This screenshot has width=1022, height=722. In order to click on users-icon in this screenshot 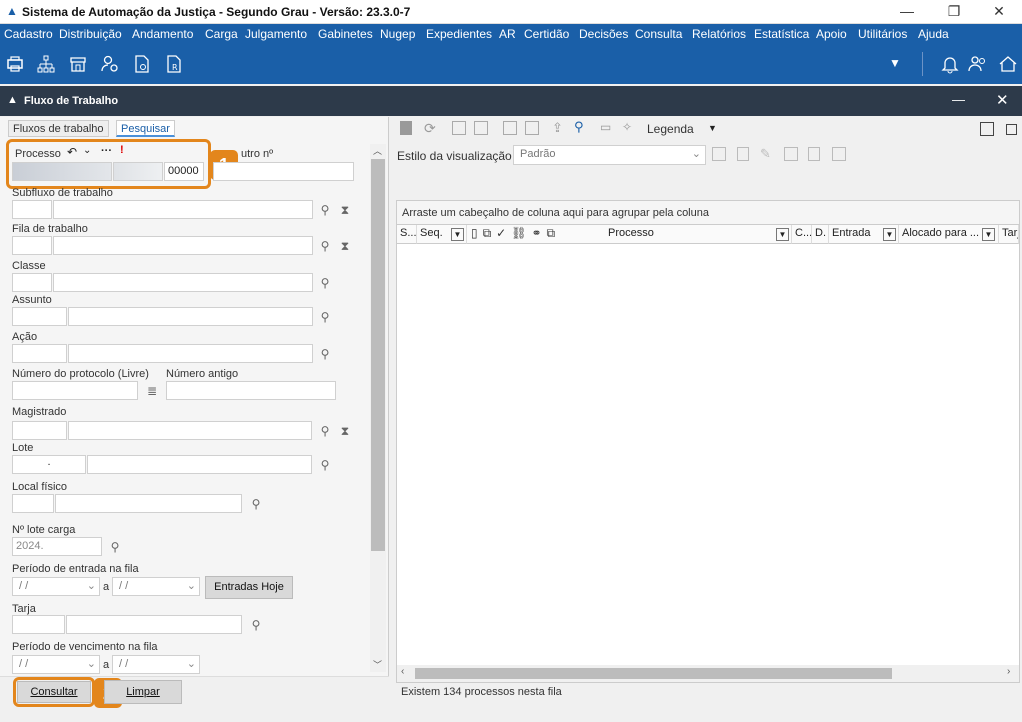, I will do `click(978, 64)`.